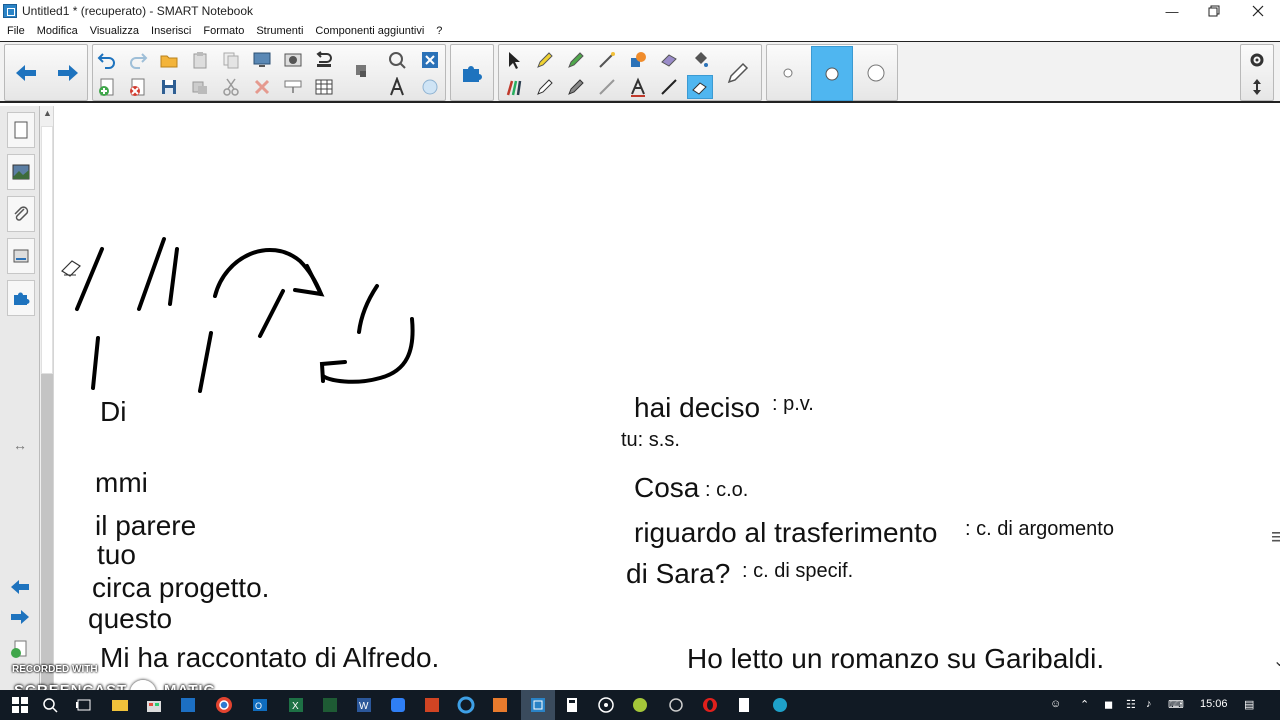 The height and width of the screenshot is (720, 1280). What do you see at coordinates (472, 73) in the screenshot?
I see `addon-button` at bounding box center [472, 73].